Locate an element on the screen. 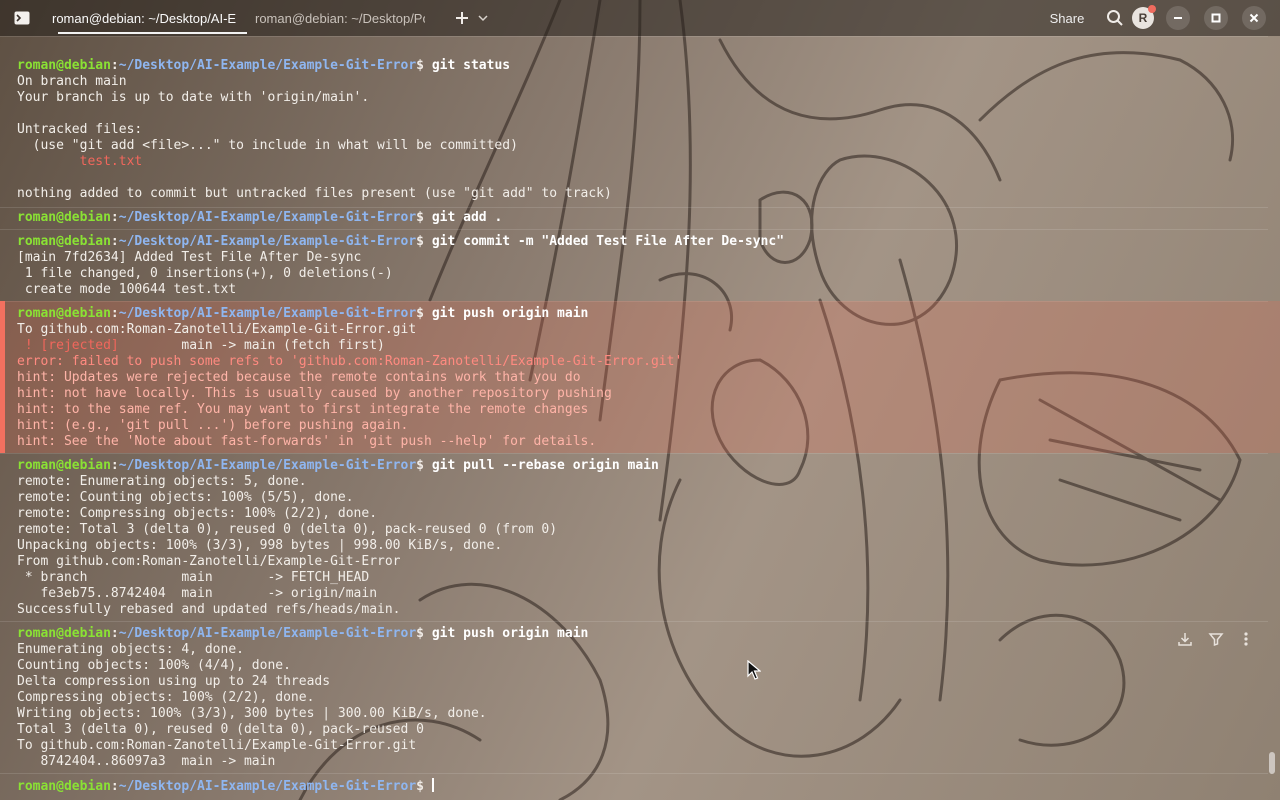 This screenshot has height=800, width=1280. output-line: On branch main is located at coordinates (72, 81).